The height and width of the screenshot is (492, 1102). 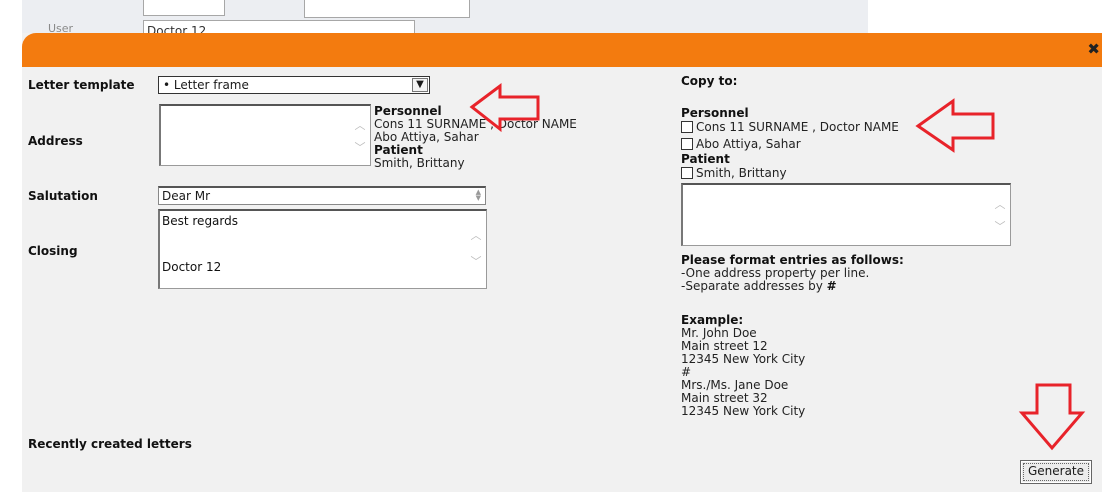 I want to click on down-arrow-icon, so click(x=1052, y=417).